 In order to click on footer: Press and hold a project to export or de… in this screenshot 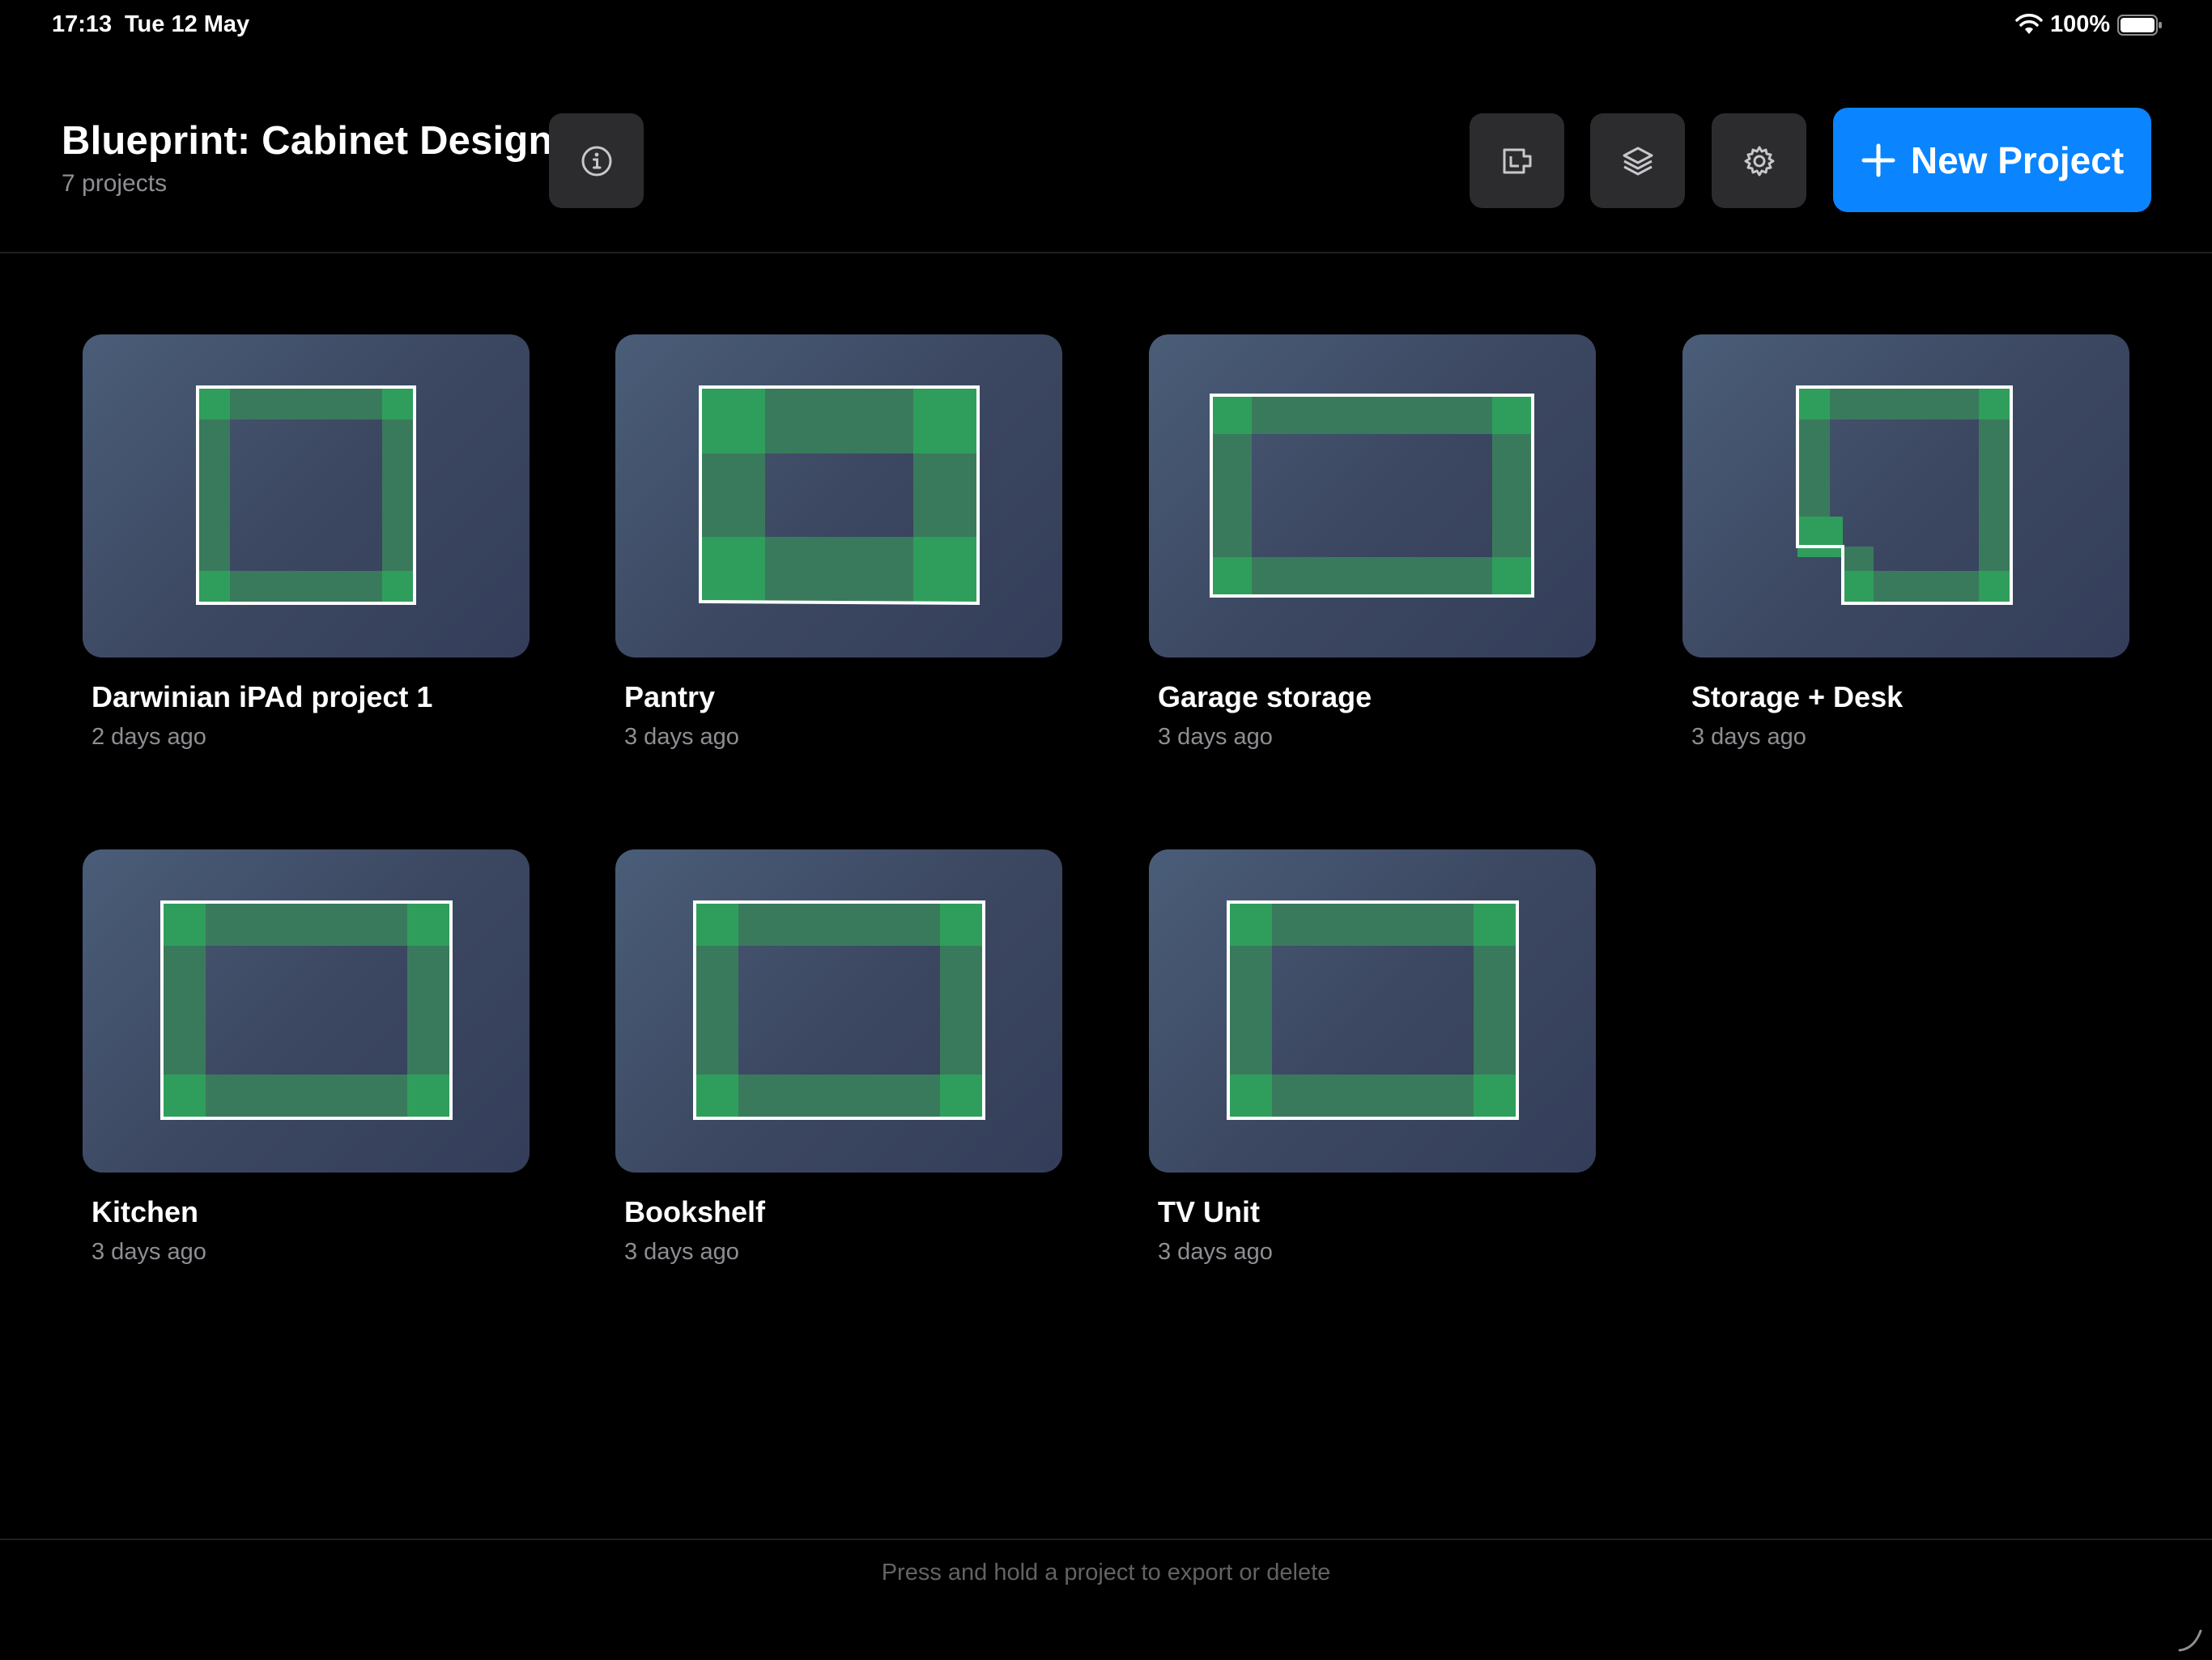, I will do `click(1106, 1600)`.